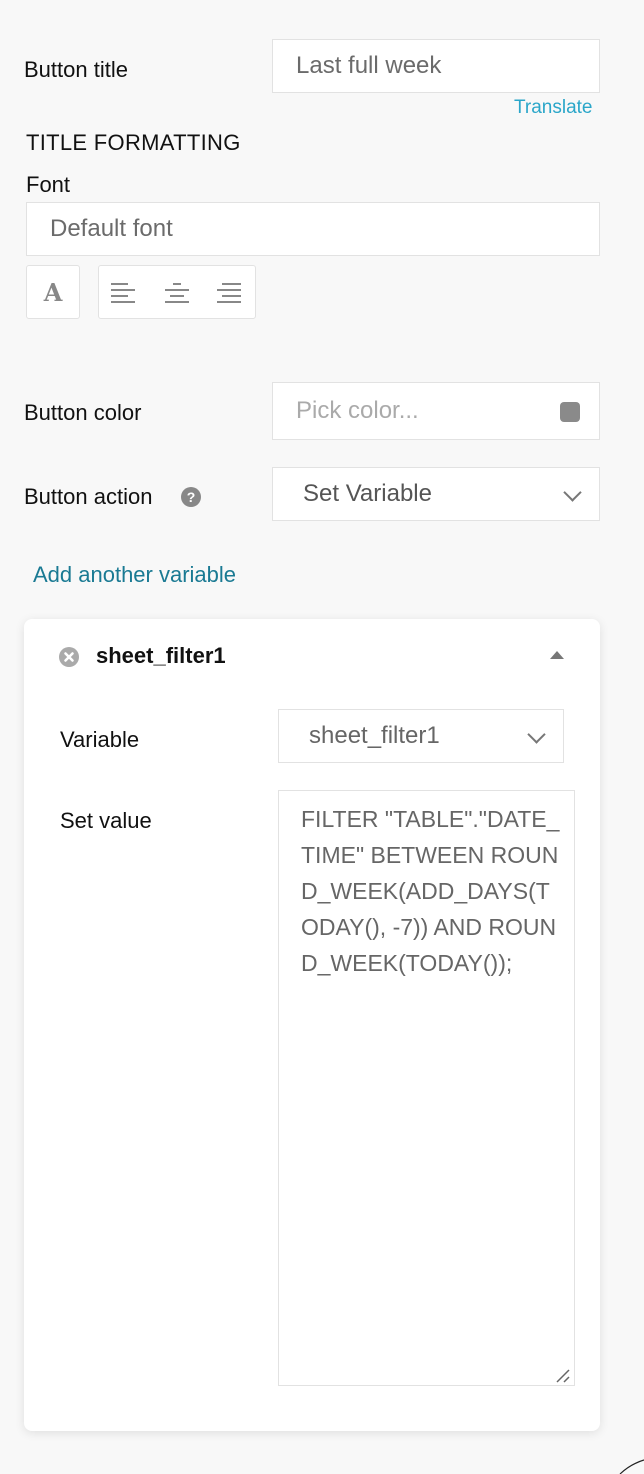 The width and height of the screenshot is (644, 1474). What do you see at coordinates (111, 228) in the screenshot?
I see `font-value: Default font` at bounding box center [111, 228].